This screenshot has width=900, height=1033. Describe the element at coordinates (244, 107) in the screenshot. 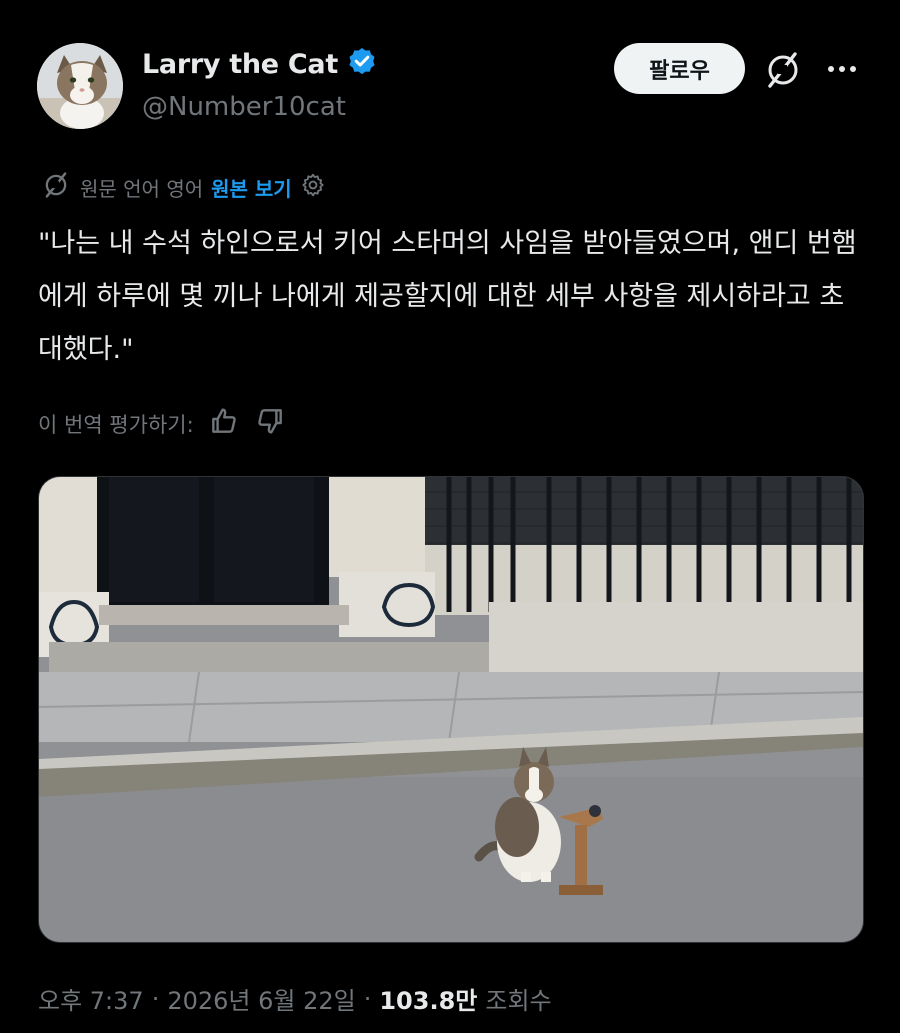

I see `user-handle: @Number10cat` at that location.